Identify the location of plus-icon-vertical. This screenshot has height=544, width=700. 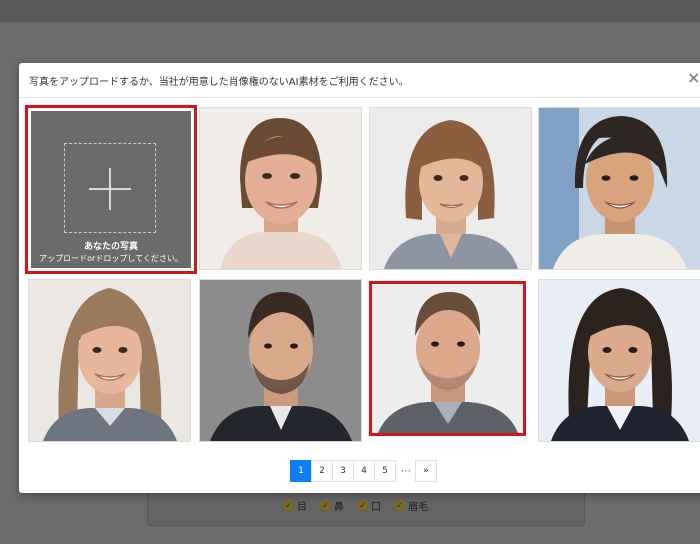
(110, 189).